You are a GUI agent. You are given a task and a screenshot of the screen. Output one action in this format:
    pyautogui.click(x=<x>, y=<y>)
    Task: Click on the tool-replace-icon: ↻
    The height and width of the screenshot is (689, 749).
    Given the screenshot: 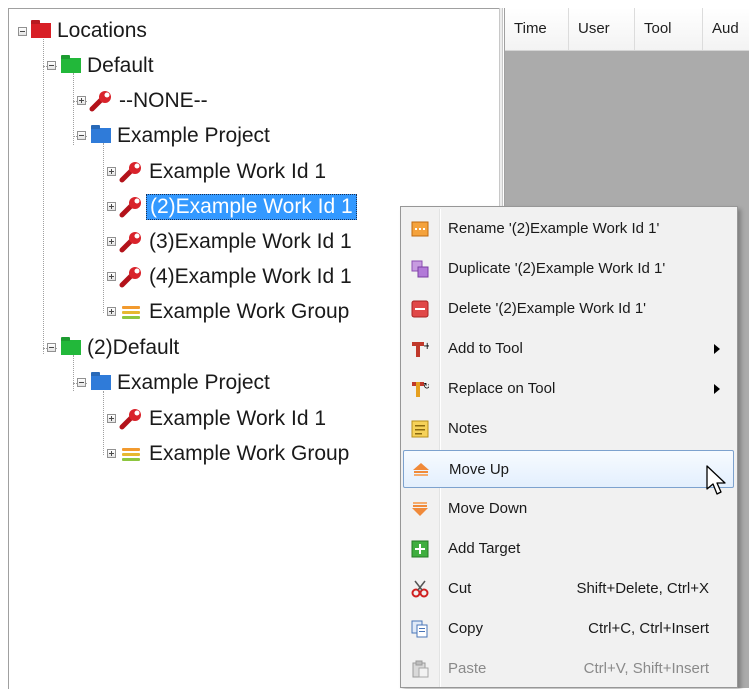 What is the action you would take?
    pyautogui.click(x=420, y=389)
    